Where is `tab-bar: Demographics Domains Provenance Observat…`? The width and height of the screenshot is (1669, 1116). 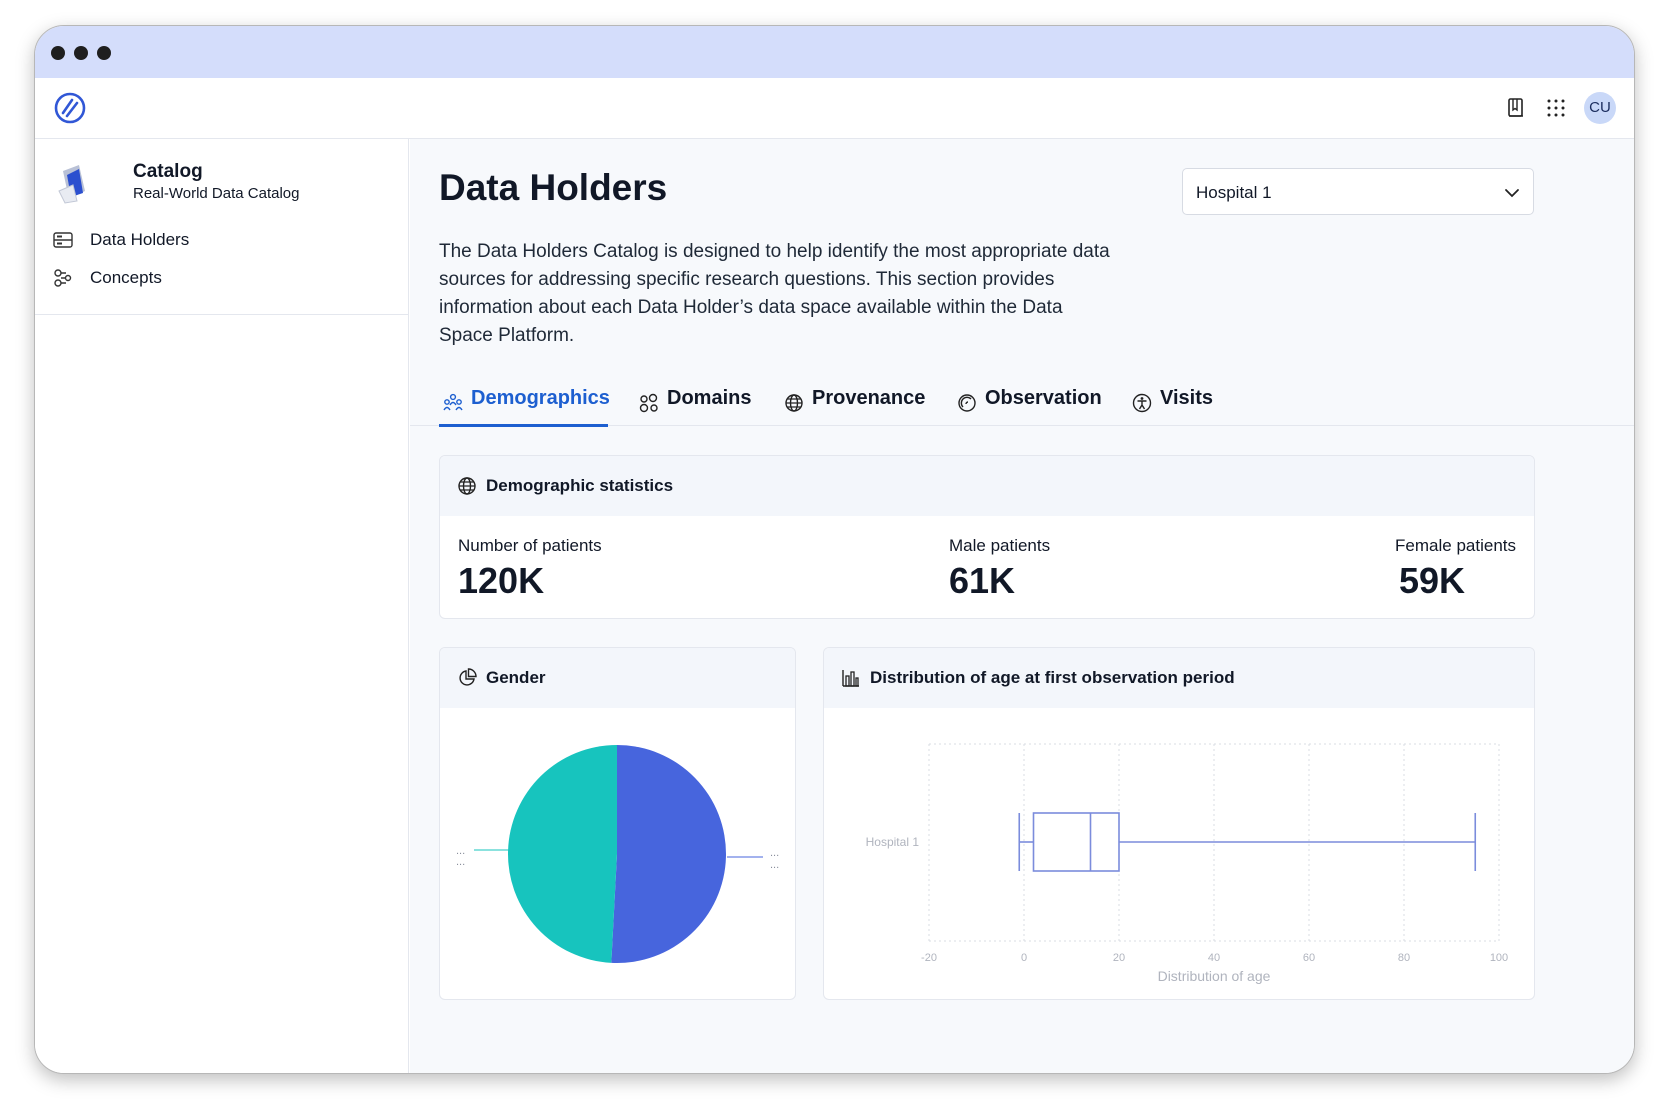 tab-bar: Demographics Domains Provenance Observat… is located at coordinates (1022, 403).